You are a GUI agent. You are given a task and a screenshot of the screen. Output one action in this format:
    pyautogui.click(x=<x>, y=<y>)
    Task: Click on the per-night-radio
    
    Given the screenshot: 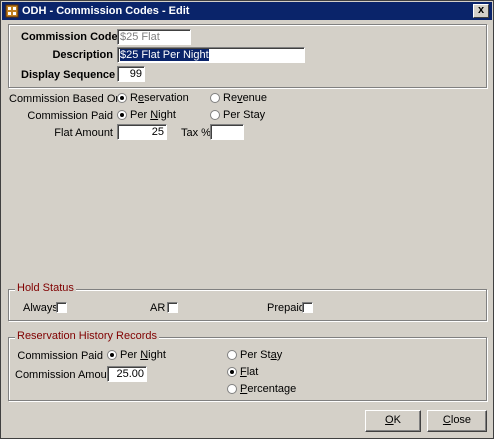 What is the action you would take?
    pyautogui.click(x=122, y=115)
    